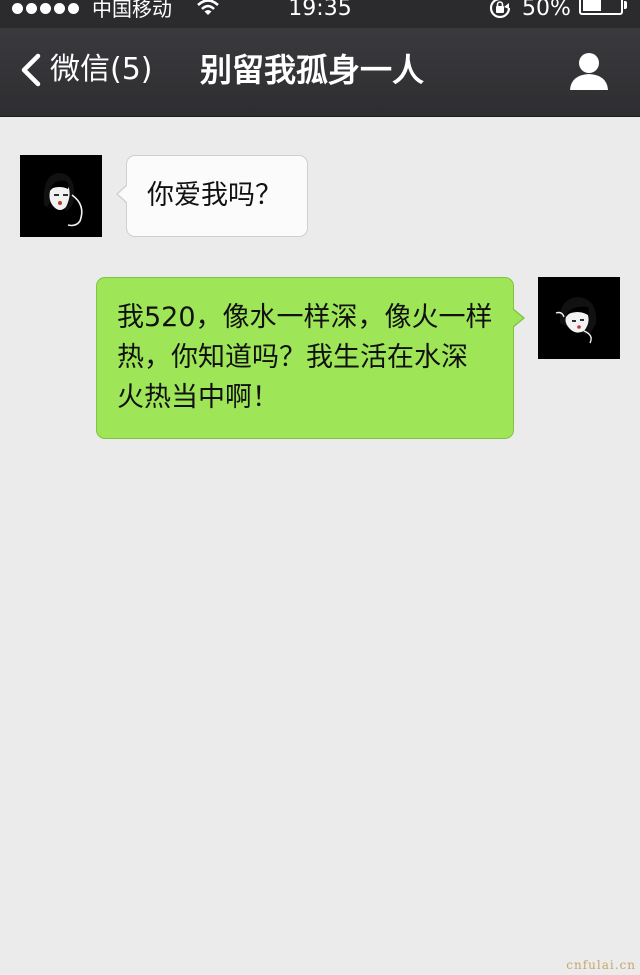 This screenshot has width=640, height=975. I want to click on watermark: cnfulai.cn, so click(601, 965).